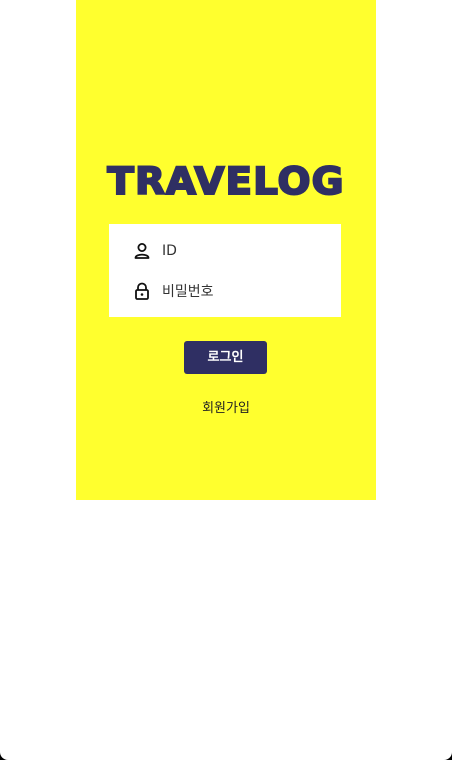  I want to click on window-corner-left, so click(4, 756).